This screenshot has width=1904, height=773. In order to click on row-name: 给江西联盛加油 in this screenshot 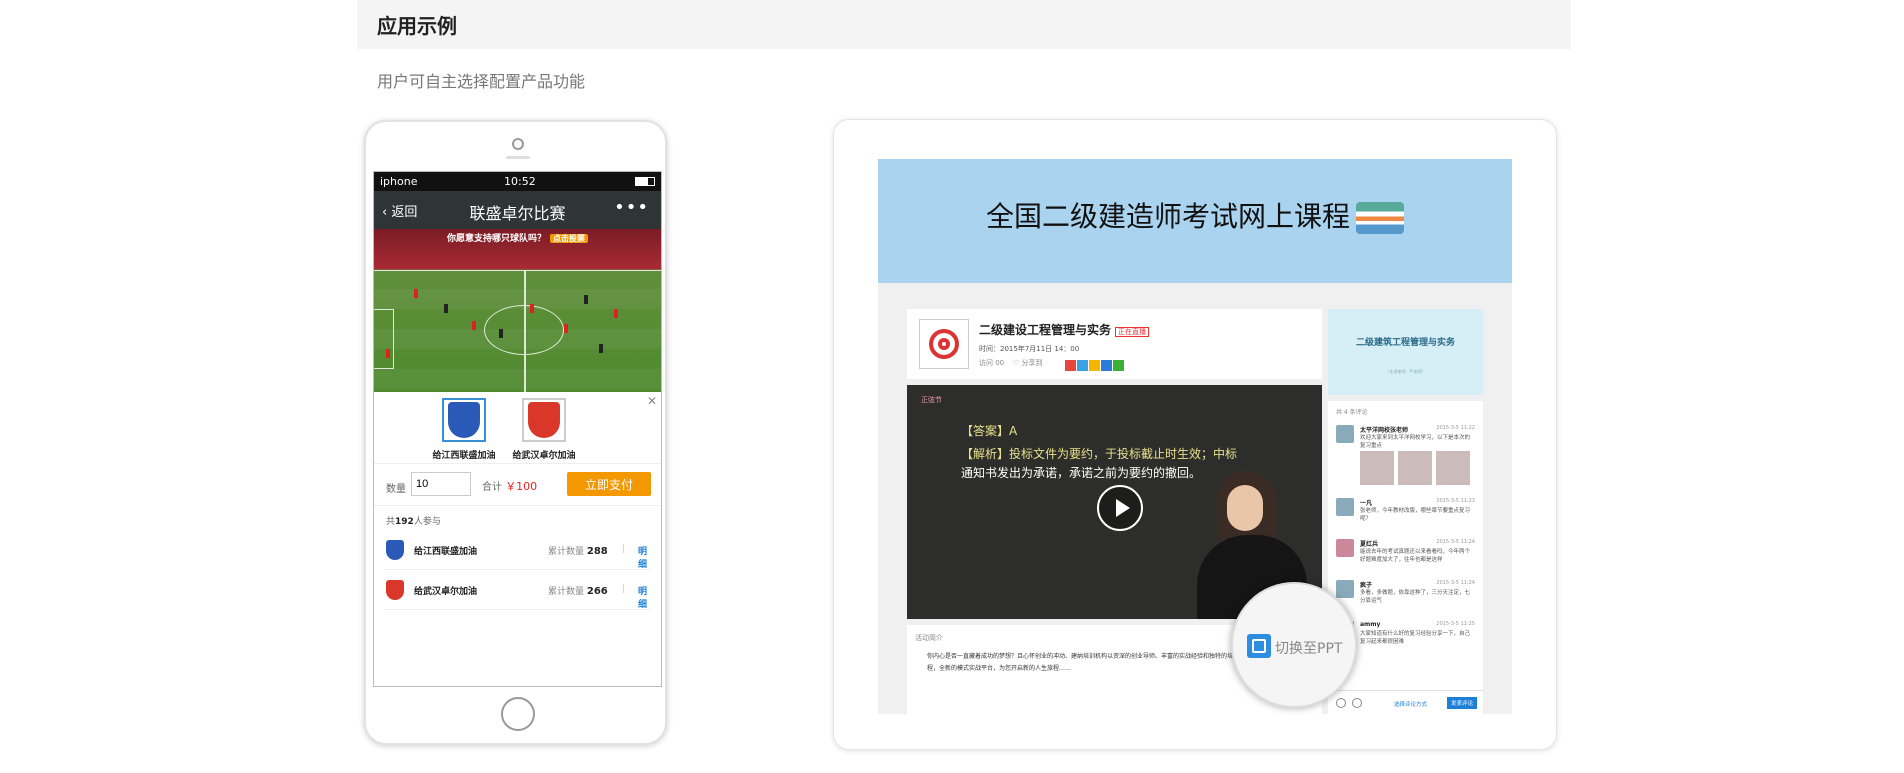, I will do `click(446, 552)`.